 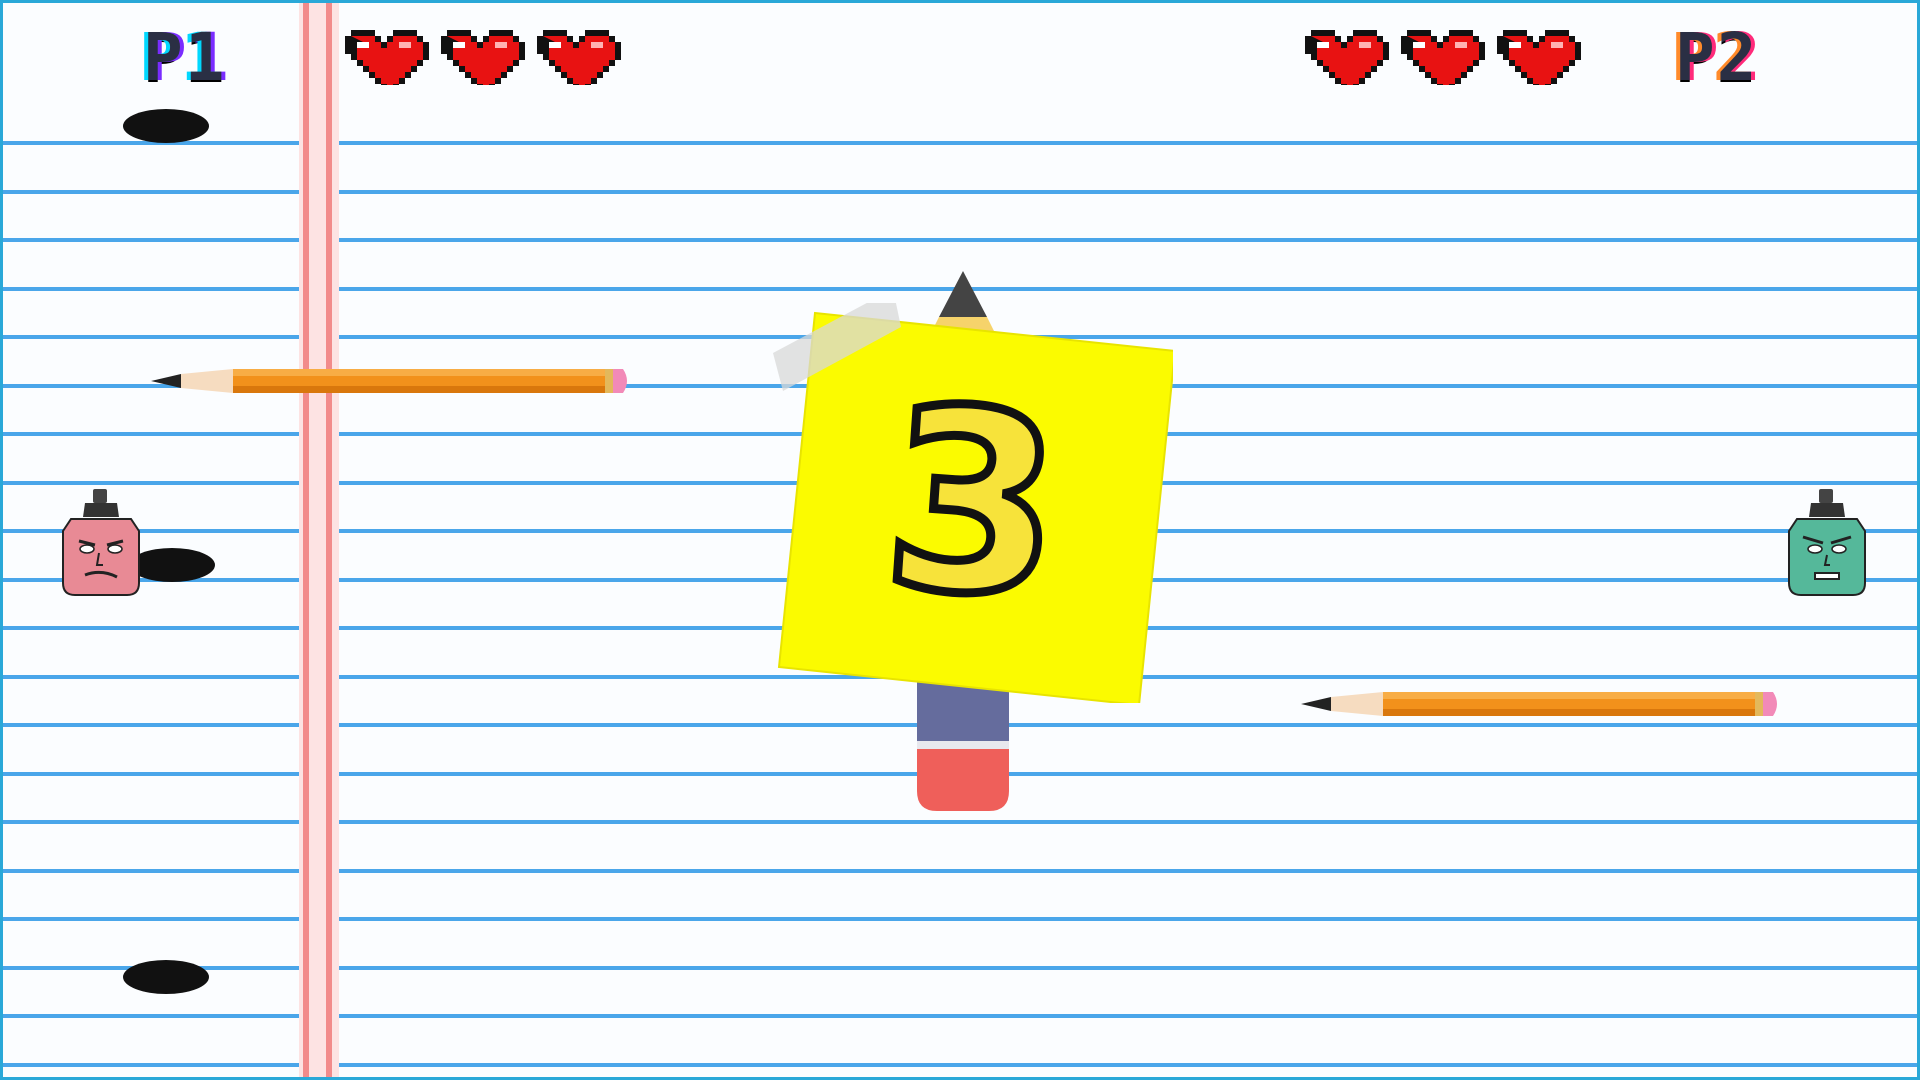 What do you see at coordinates (166, 977) in the screenshot?
I see `binder-hole-bottom` at bounding box center [166, 977].